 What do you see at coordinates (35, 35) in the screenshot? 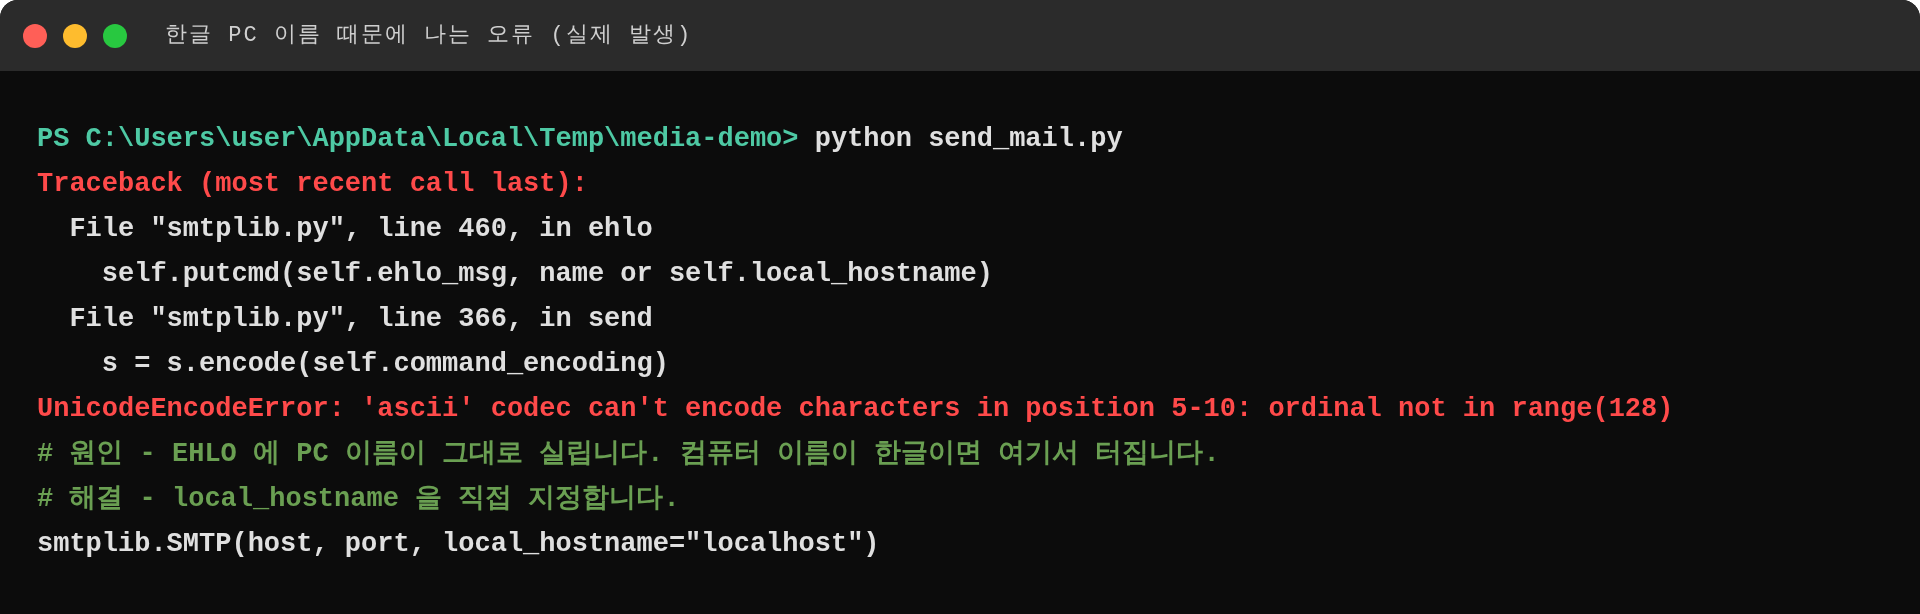
I see `close-icon` at bounding box center [35, 35].